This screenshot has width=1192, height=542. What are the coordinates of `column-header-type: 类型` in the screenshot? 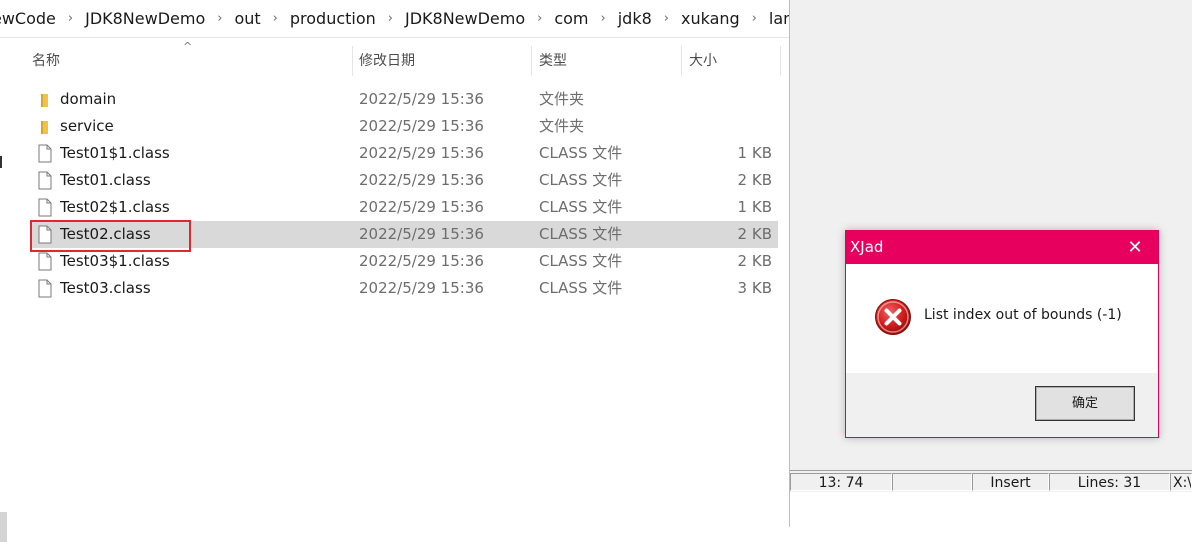 It's located at (604, 61).